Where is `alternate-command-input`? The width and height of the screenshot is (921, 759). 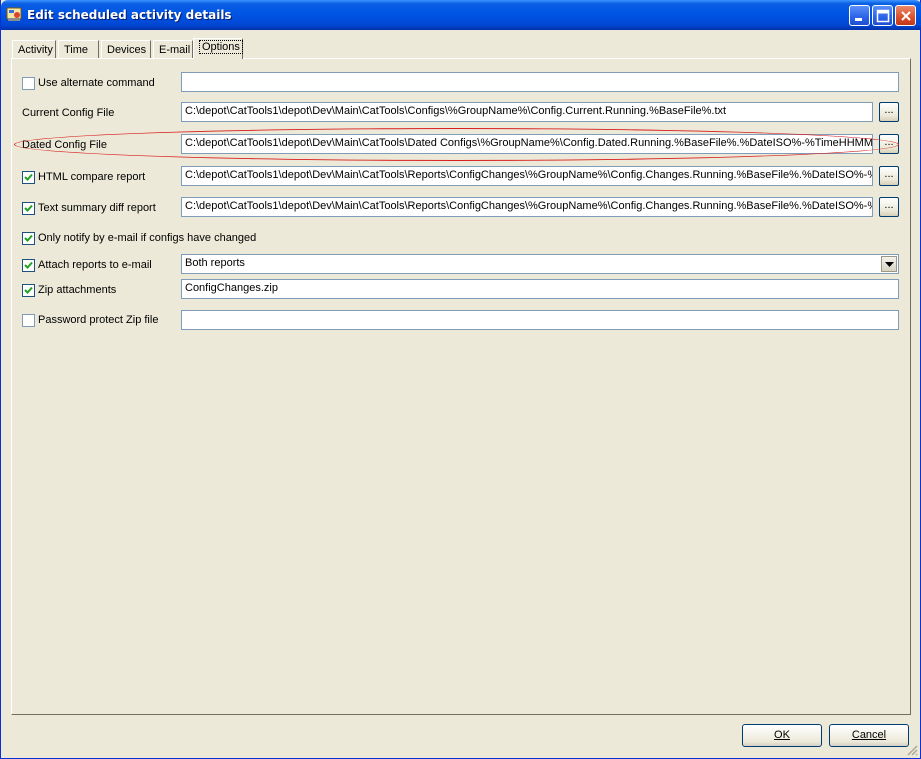
alternate-command-input is located at coordinates (540, 82).